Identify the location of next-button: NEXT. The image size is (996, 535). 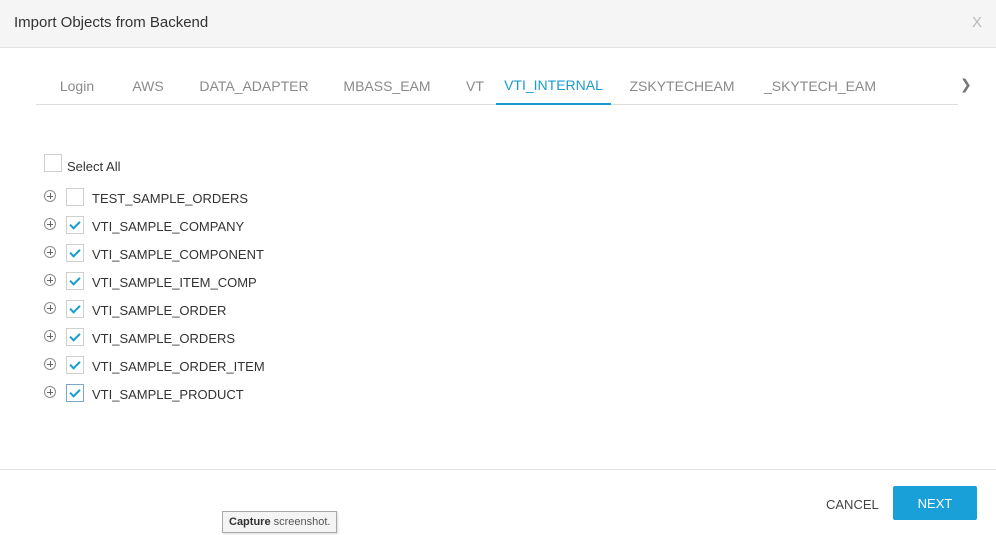
(935, 503).